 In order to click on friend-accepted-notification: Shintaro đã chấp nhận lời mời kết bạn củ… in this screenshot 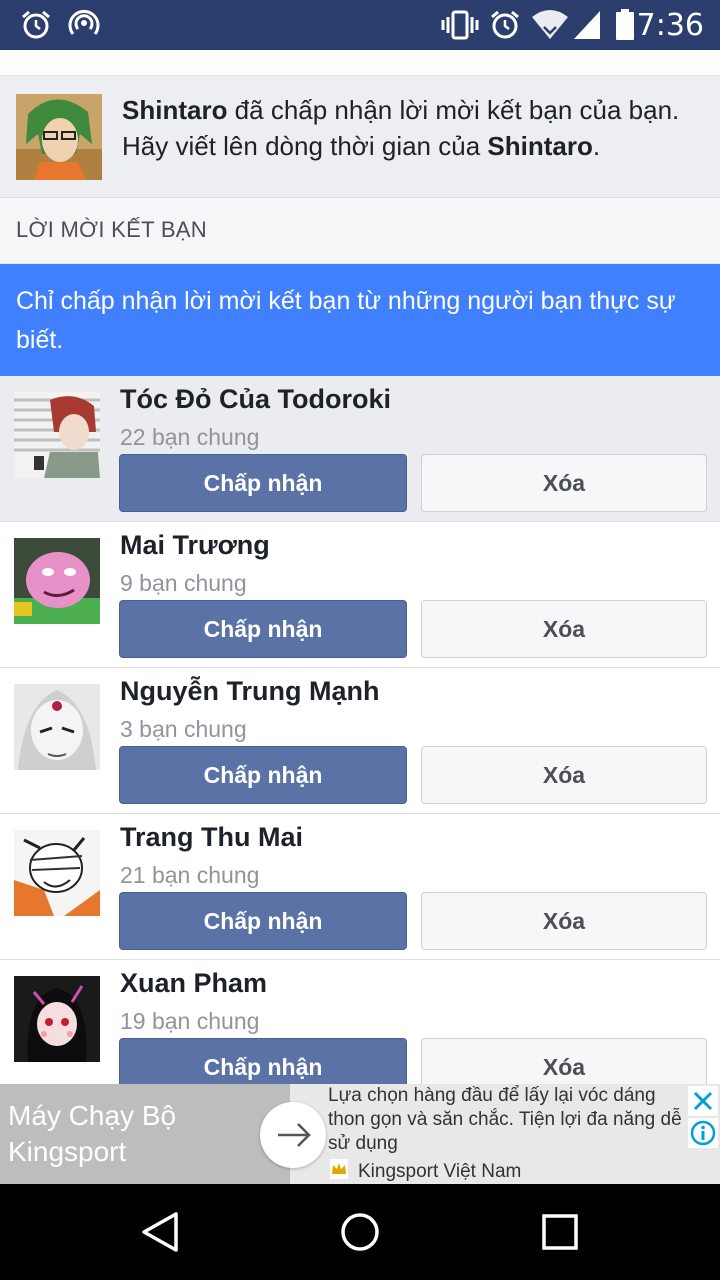, I will do `click(360, 137)`.